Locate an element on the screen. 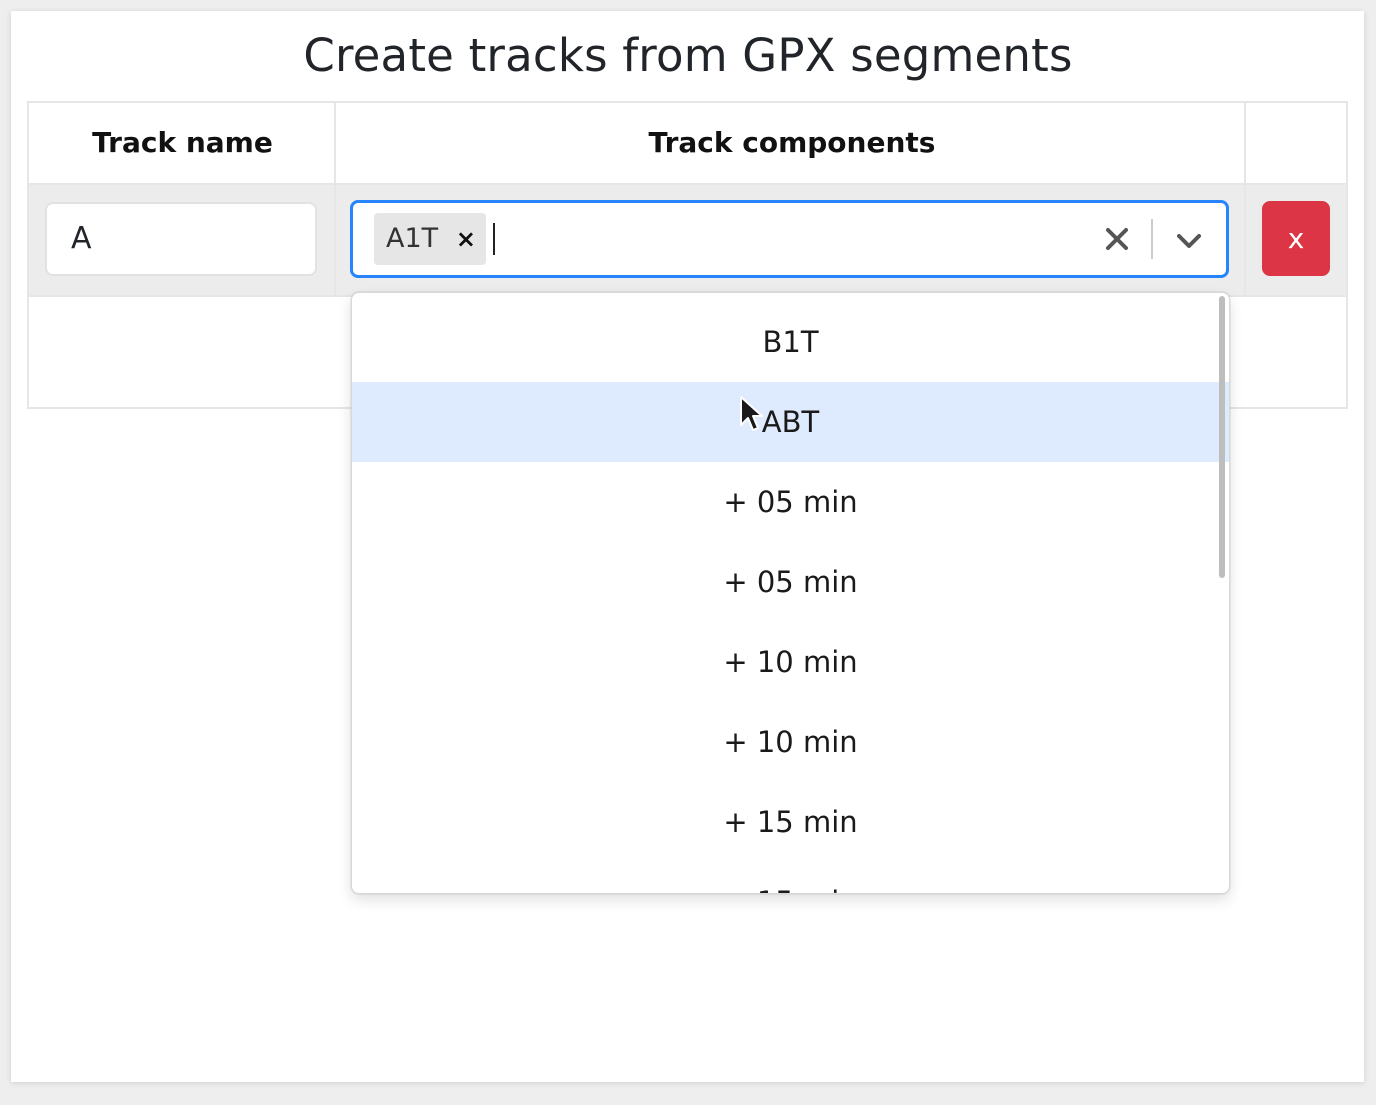 Image resolution: width=1376 pixels, height=1105 pixels. table-header-row: Track name Track components is located at coordinates (687, 144).